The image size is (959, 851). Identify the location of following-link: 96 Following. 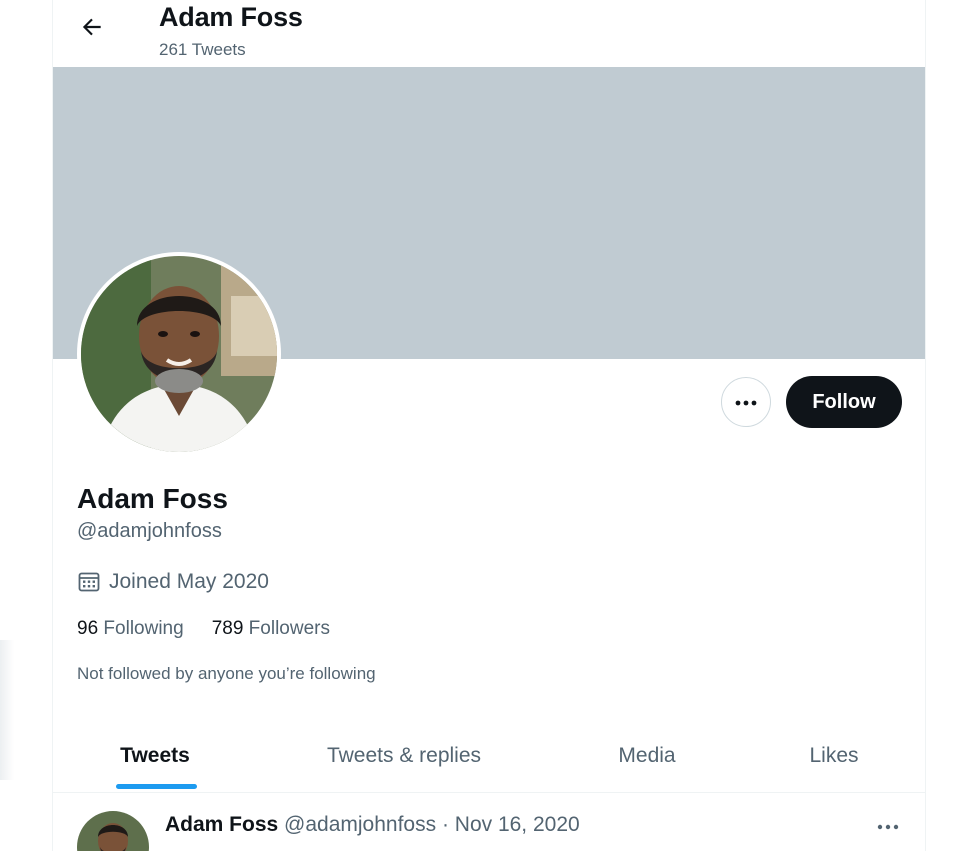
(130, 629).